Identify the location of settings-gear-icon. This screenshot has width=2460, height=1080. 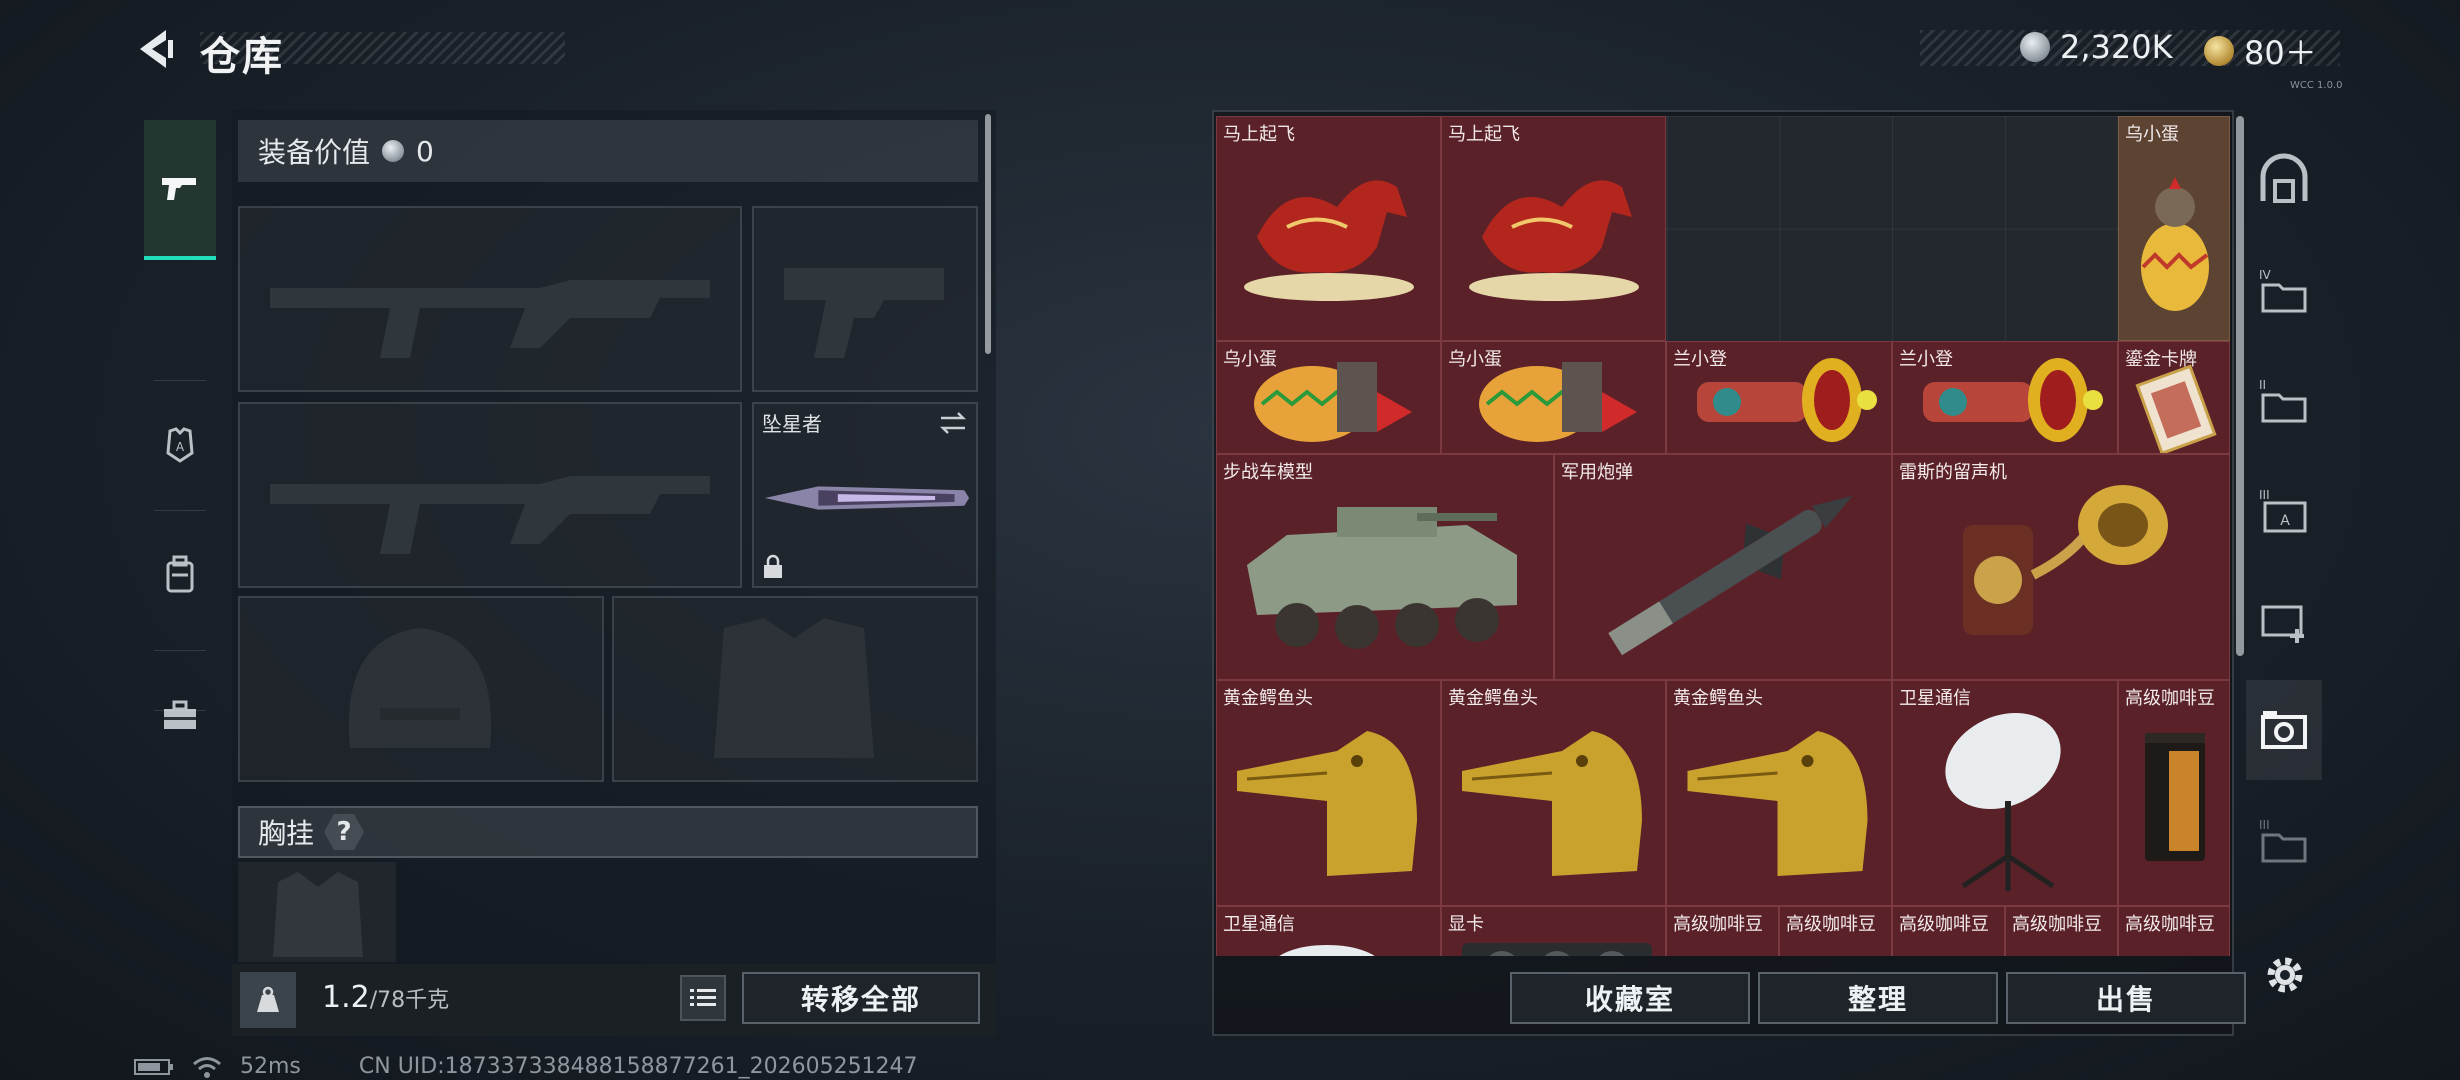
(2285, 975).